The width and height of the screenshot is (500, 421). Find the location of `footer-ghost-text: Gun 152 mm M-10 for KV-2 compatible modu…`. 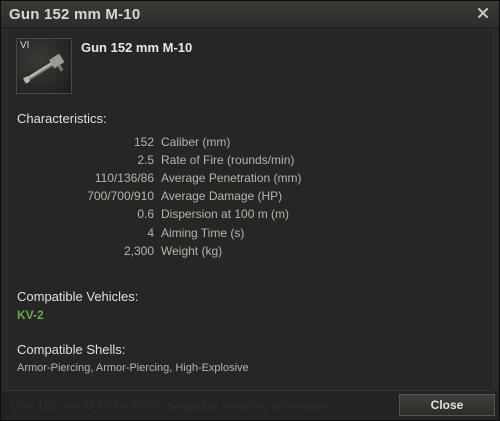

footer-ghost-text: Gun 152 mm M-10 for KV-2 compatible modu… is located at coordinates (171, 406).